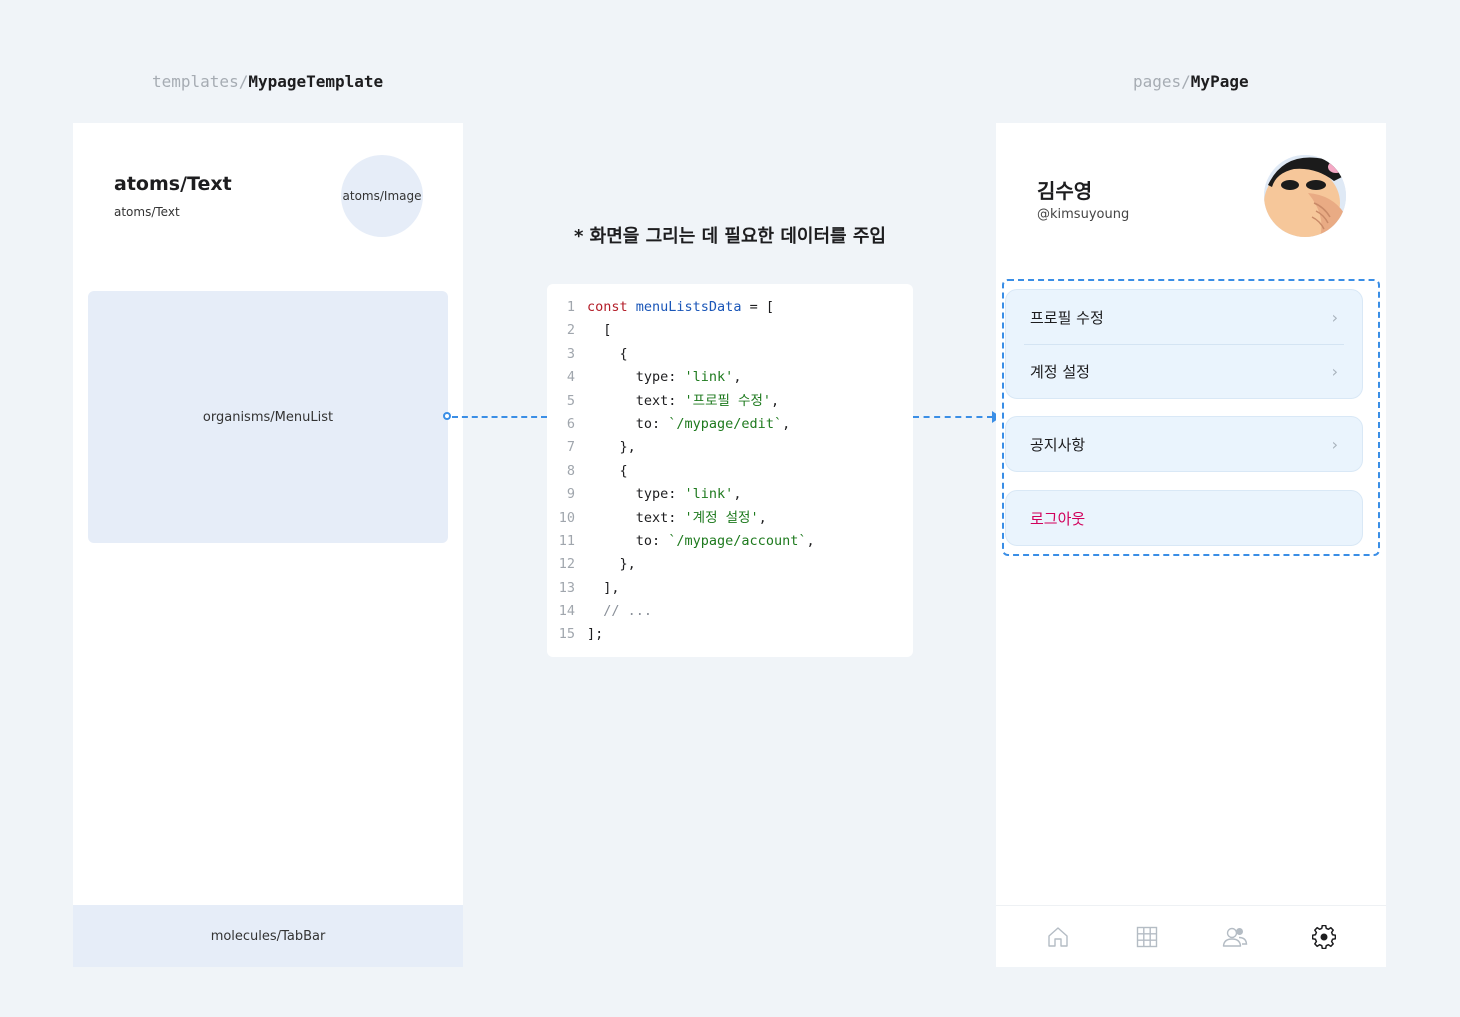 The height and width of the screenshot is (1017, 1460). I want to click on code-keyword: const, so click(607, 307).